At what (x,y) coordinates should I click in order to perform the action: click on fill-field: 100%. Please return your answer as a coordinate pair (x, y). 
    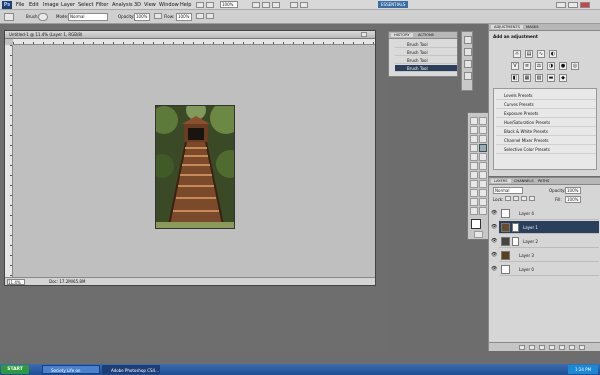
    Looking at the image, I should click on (573, 199).